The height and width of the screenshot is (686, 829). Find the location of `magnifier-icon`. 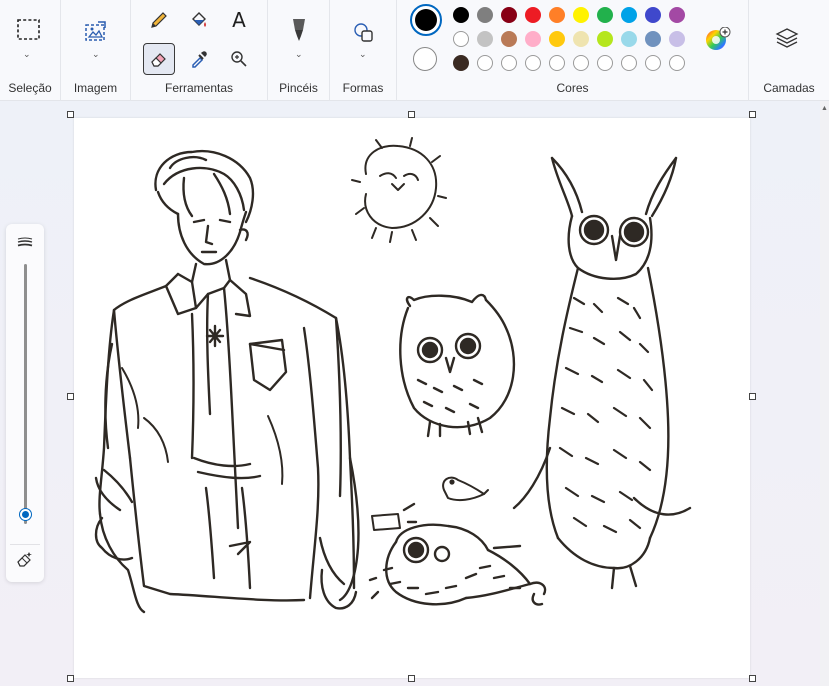

magnifier-icon is located at coordinates (239, 59).